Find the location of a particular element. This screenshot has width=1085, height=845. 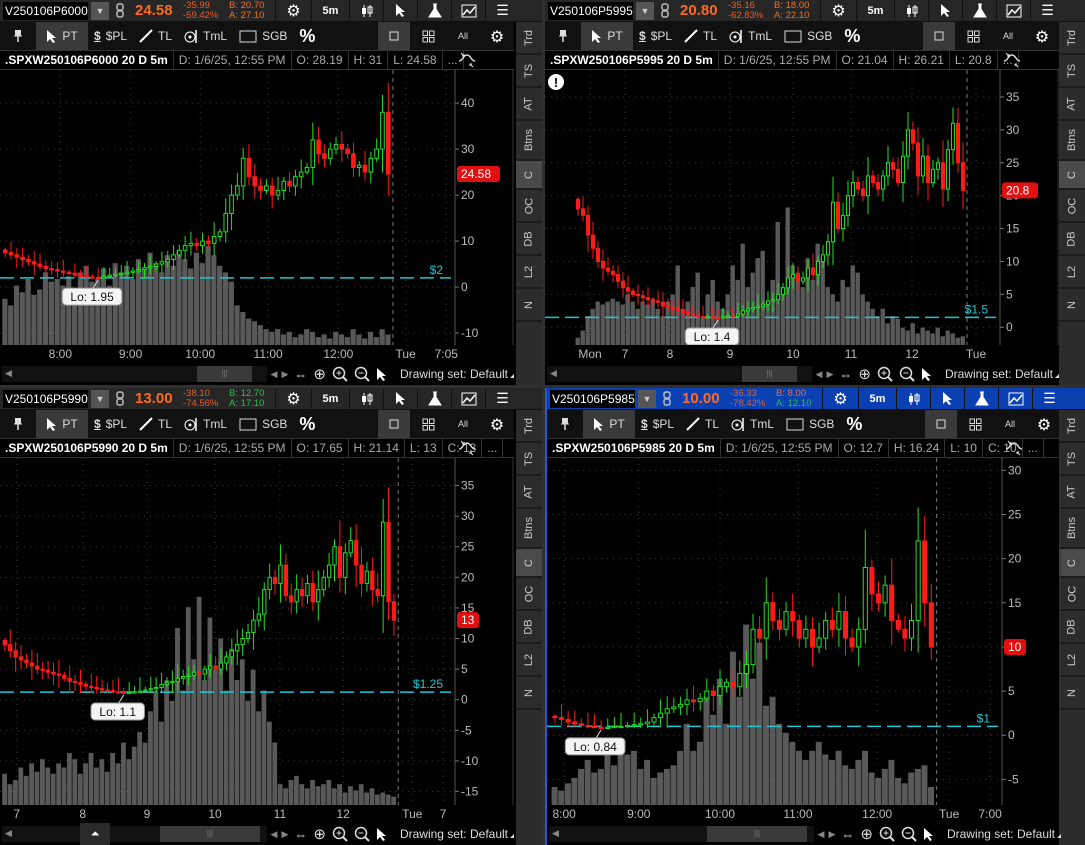

tab-db: DB is located at coordinates (529, 239).